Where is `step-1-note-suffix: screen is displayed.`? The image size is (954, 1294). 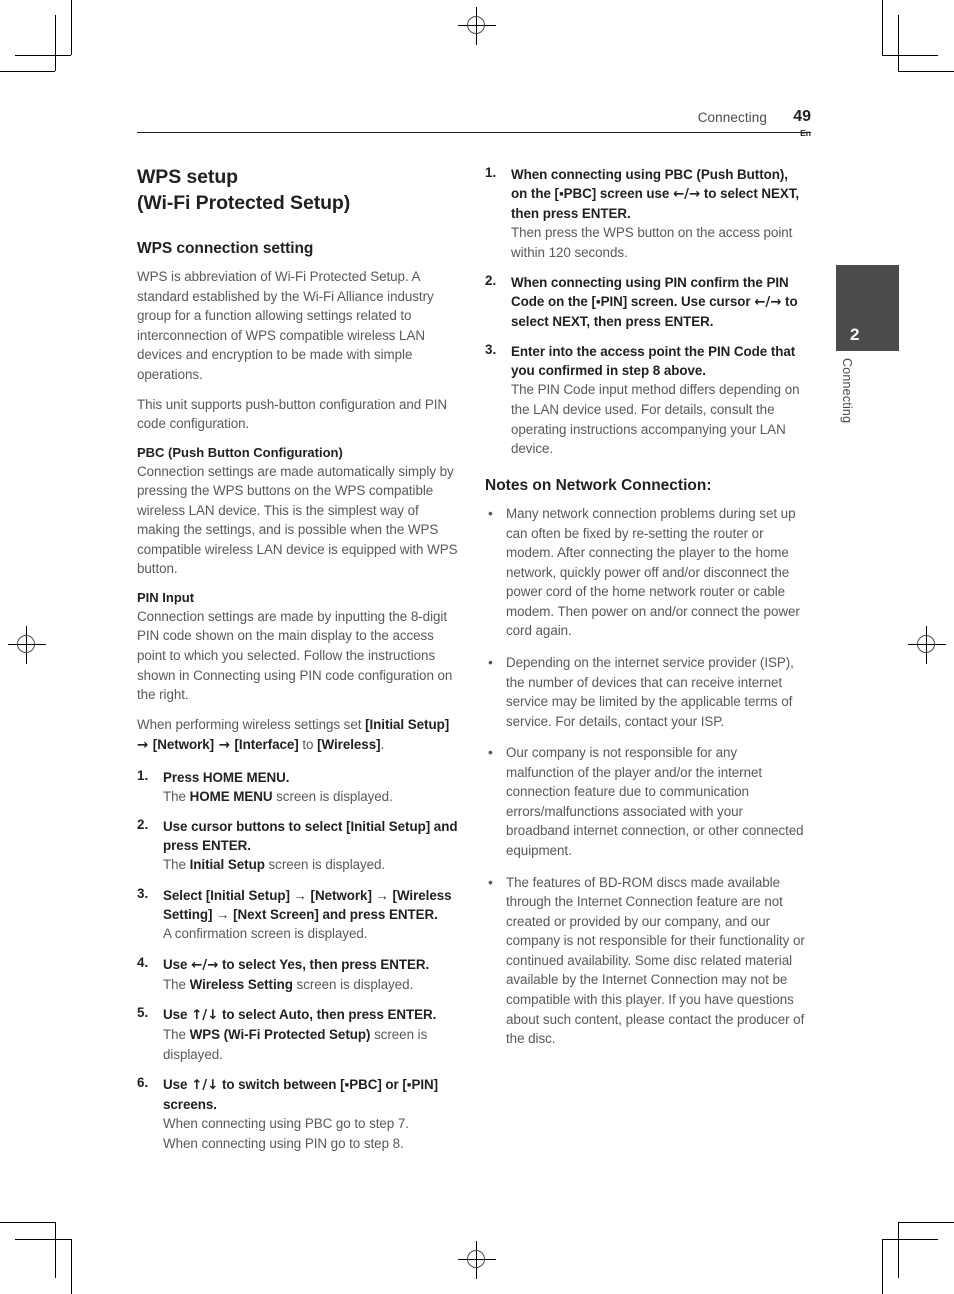 step-1-note-suffix: screen is displayed. is located at coordinates (332, 796).